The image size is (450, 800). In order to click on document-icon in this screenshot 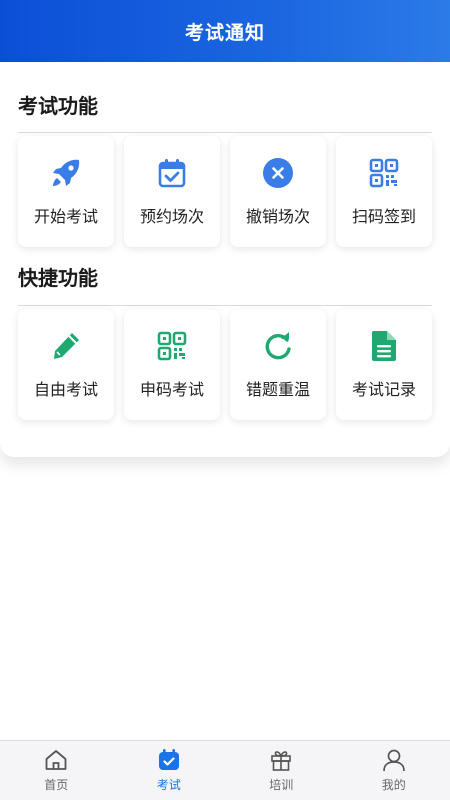, I will do `click(384, 346)`.